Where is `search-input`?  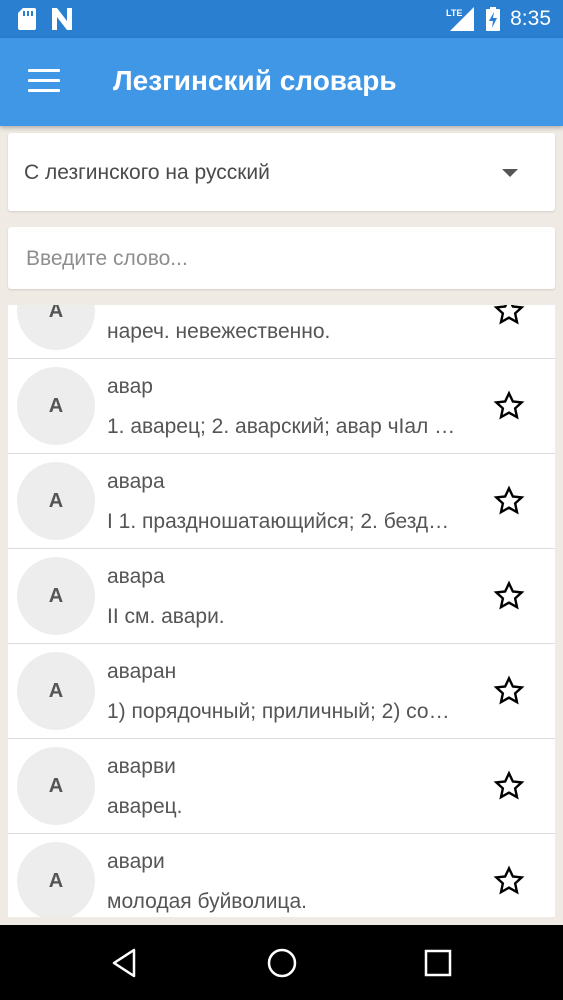
search-input is located at coordinates (281, 259).